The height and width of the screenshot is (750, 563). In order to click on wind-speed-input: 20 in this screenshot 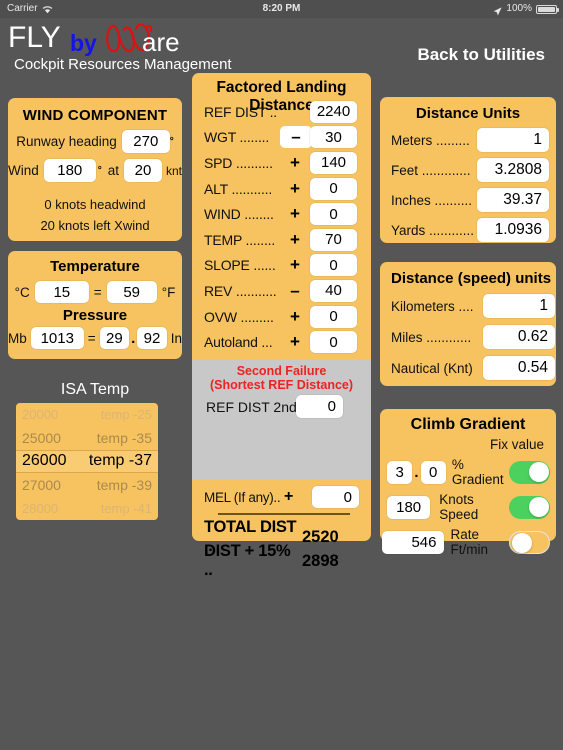, I will do `click(143, 170)`.